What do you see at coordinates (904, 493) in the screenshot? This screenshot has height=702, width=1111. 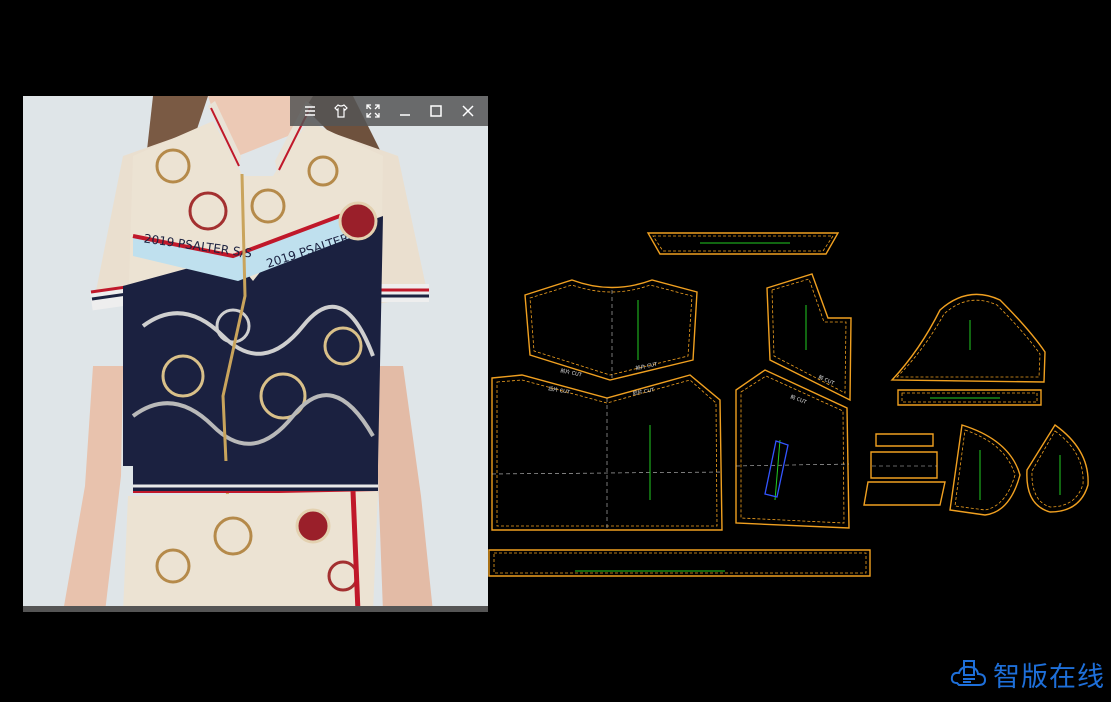 I see `facing-bottom-piece` at bounding box center [904, 493].